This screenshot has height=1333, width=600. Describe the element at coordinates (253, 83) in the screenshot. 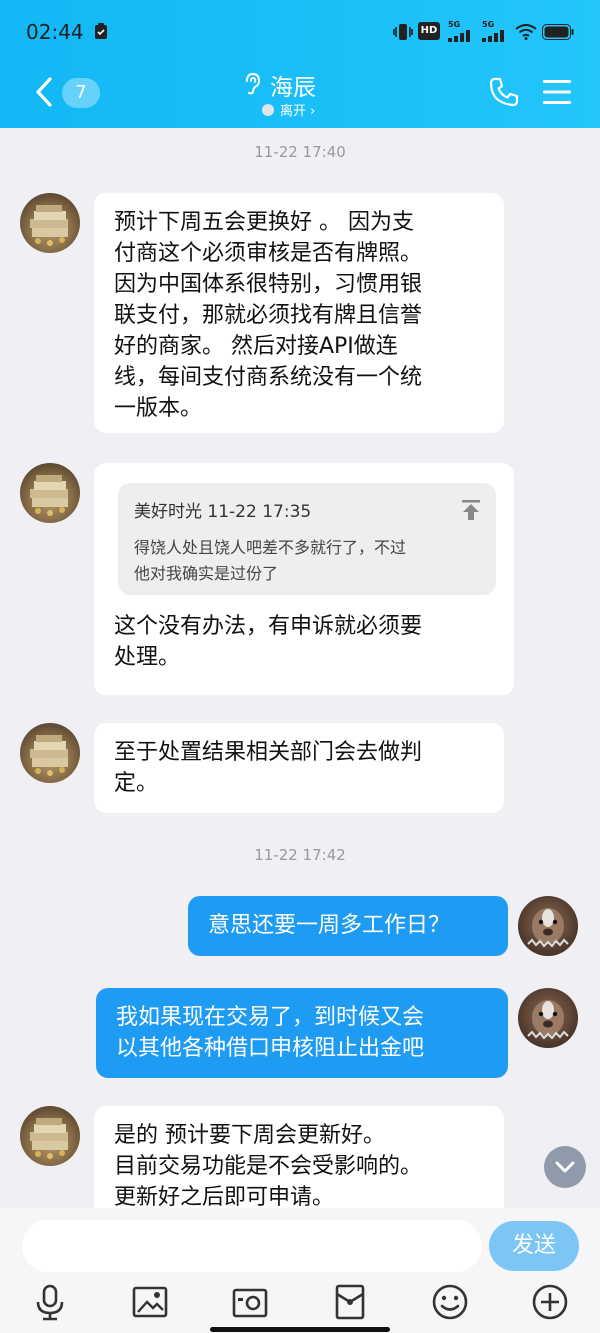

I see `ear-icon` at that location.